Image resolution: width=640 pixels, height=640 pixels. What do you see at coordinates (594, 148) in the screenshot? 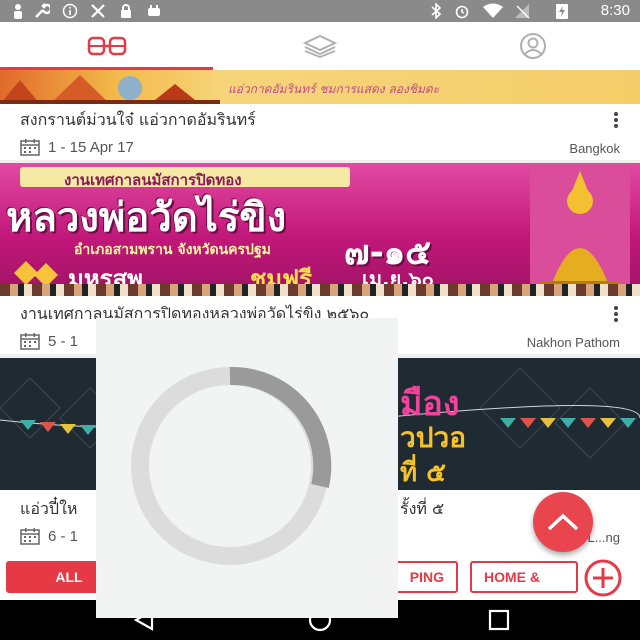
I see `event-location: Bangkok` at bounding box center [594, 148].